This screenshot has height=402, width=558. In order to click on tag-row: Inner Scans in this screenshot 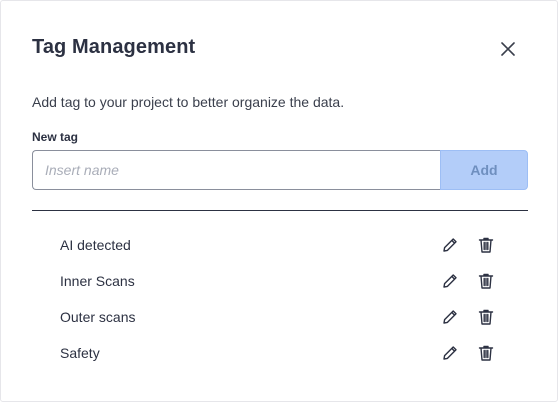, I will do `click(280, 281)`.